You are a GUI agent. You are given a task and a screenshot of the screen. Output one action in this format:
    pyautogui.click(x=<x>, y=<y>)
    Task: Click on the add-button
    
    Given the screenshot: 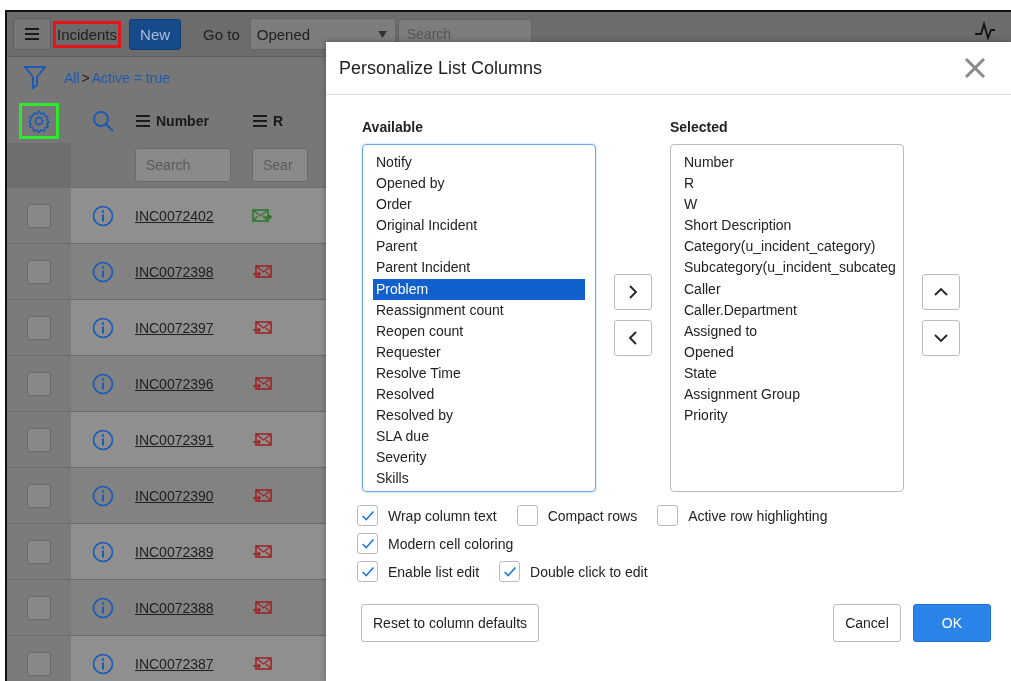 What is the action you would take?
    pyautogui.click(x=633, y=292)
    